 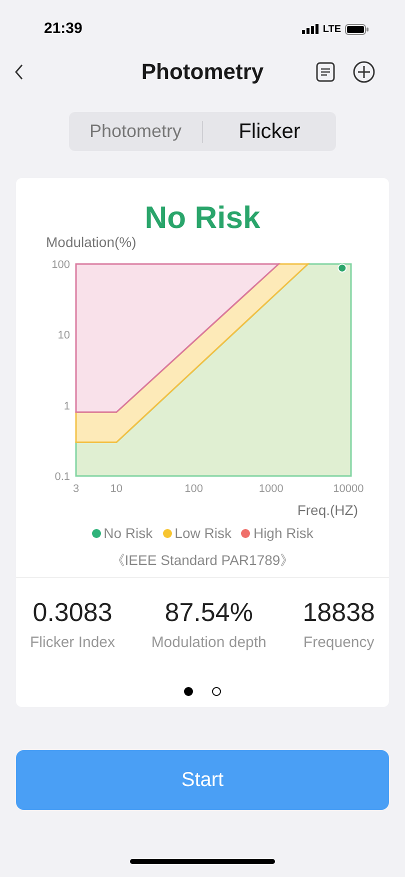 What do you see at coordinates (202, 780) in the screenshot?
I see `start-button: Start` at bounding box center [202, 780].